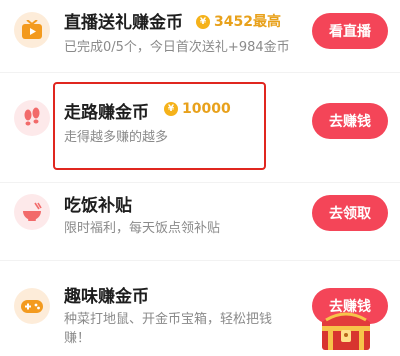 The image size is (400, 356). What do you see at coordinates (32, 306) in the screenshot?
I see `gamepad-icon` at bounding box center [32, 306].